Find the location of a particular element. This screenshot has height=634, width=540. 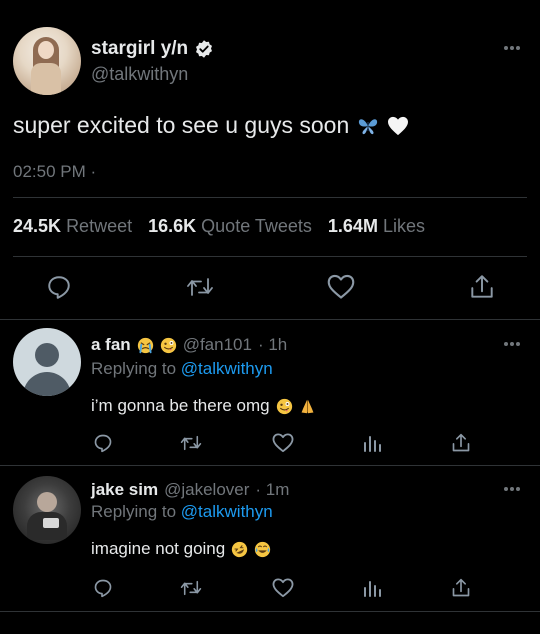

author-name-row: stargirl y/n is located at coordinates (152, 49).